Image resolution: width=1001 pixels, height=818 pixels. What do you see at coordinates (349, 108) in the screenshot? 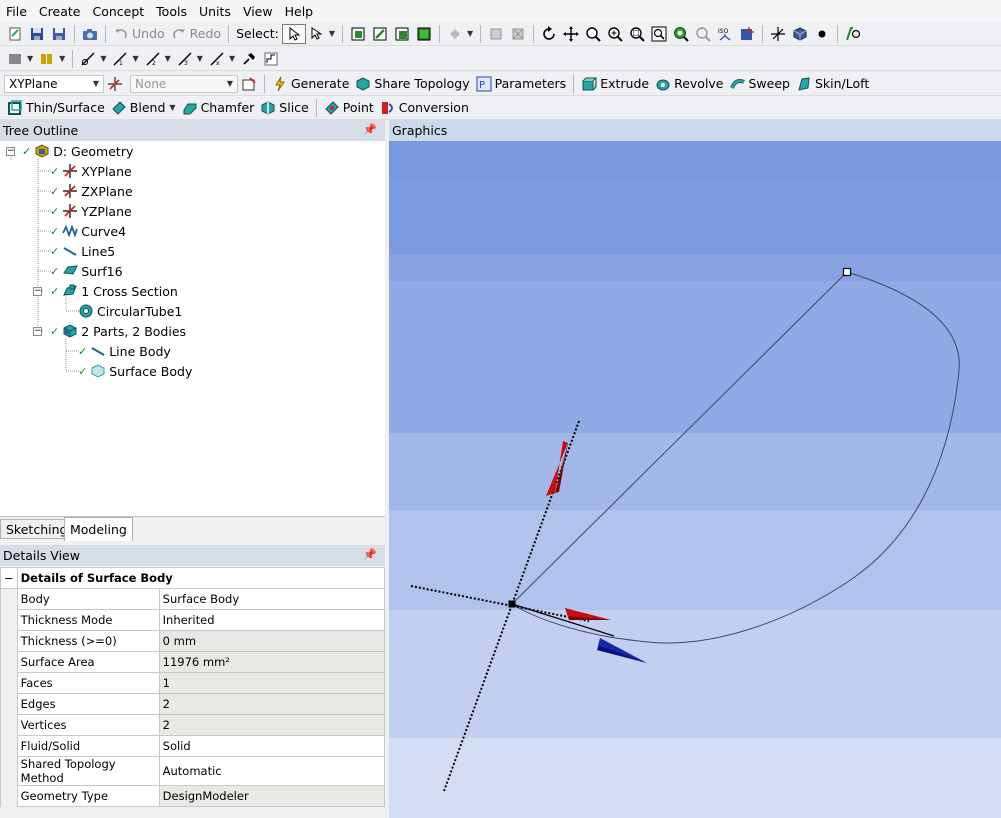
I see `point-button: Point` at bounding box center [349, 108].